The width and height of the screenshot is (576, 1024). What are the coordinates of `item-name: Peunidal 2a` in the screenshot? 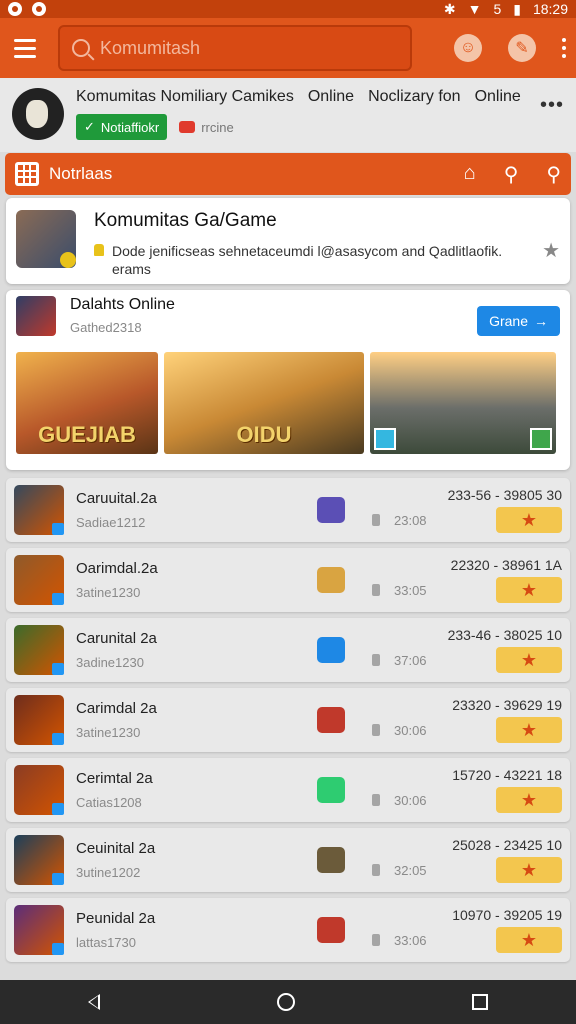 It's located at (116, 918).